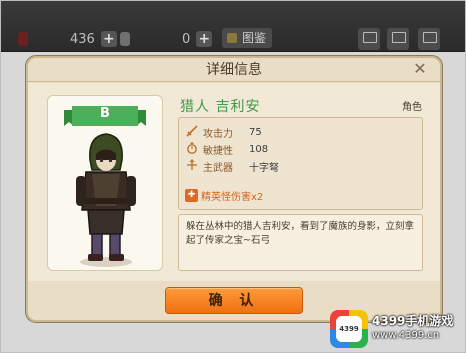  Describe the element at coordinates (82, 39) in the screenshot. I see `resource-1-value: 436` at that location.